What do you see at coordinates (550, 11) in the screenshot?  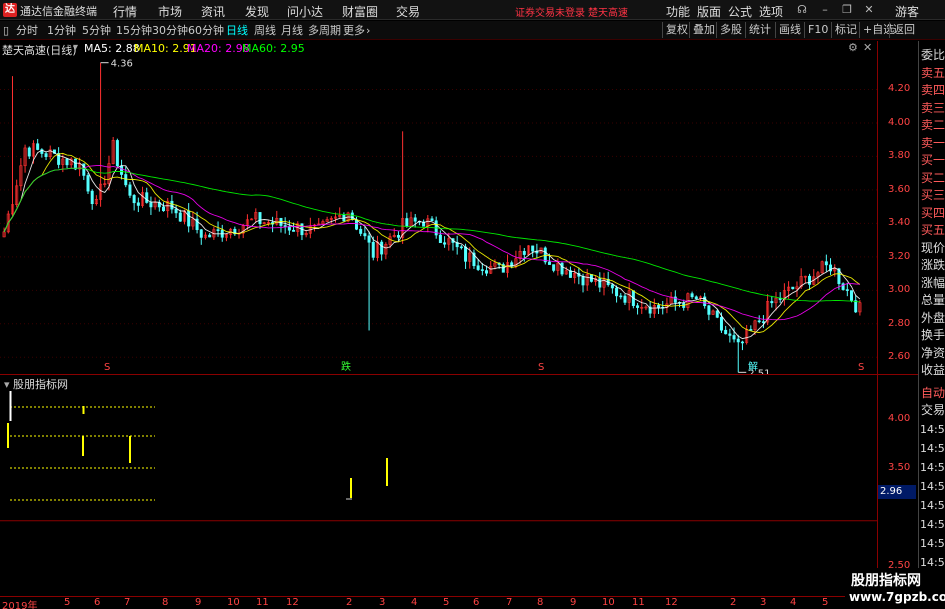 I see `login-status: 证券交易未登录` at bounding box center [550, 11].